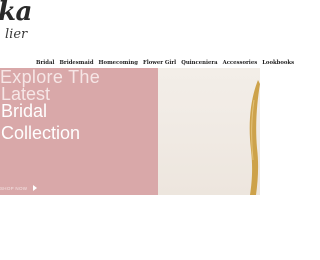 This screenshot has width=320, height=260. What do you see at coordinates (14, 188) in the screenshot?
I see `shop-now-label: SHOP NOW` at bounding box center [14, 188].